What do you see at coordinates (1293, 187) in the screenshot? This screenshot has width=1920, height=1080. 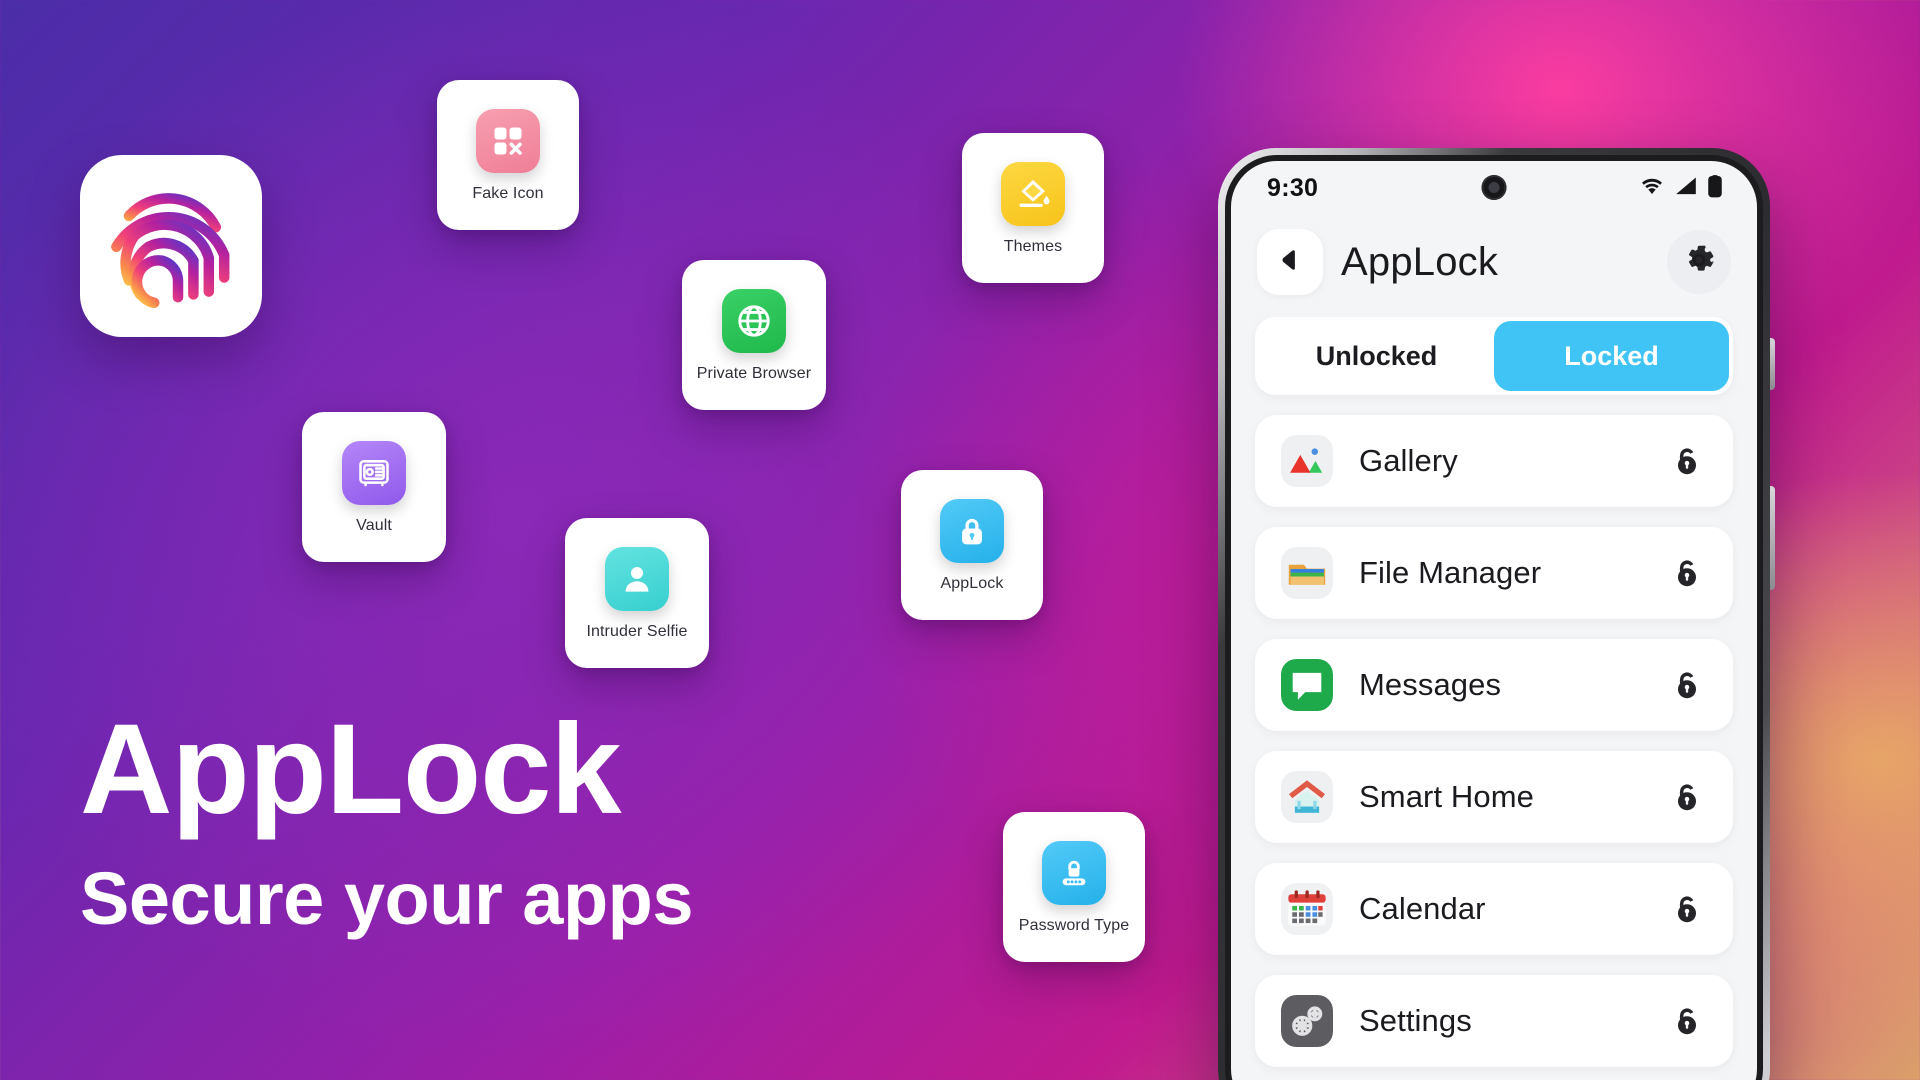 I see `status-bar-time: 9:30` at bounding box center [1293, 187].